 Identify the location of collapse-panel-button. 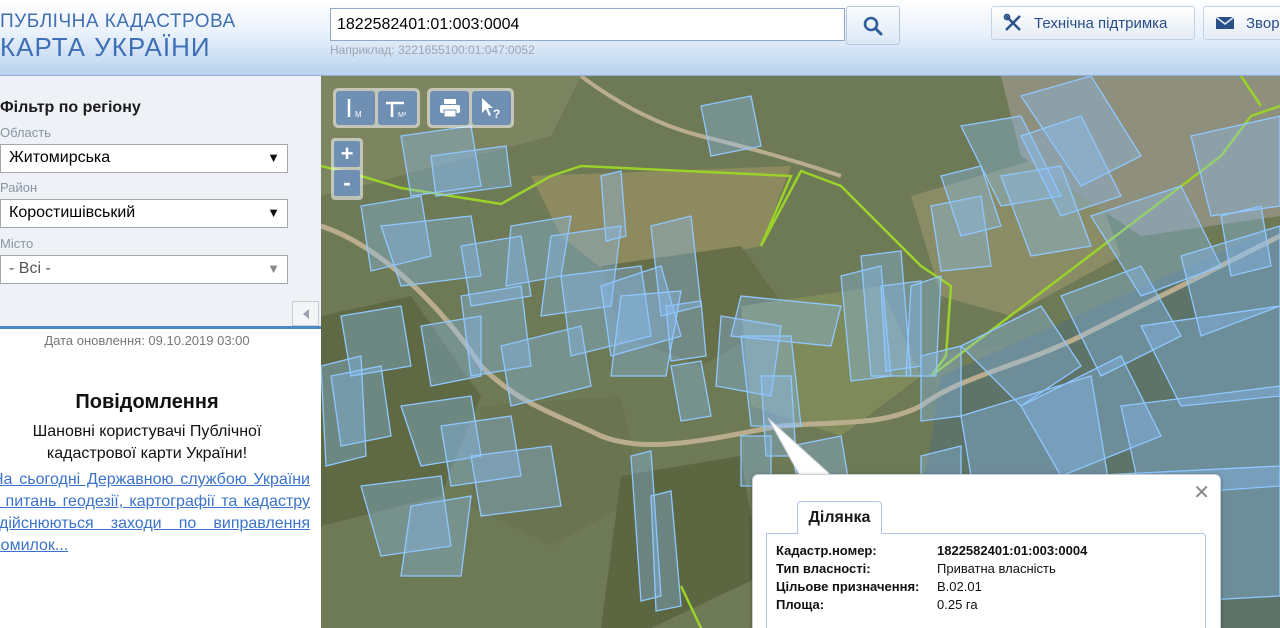
(305, 313).